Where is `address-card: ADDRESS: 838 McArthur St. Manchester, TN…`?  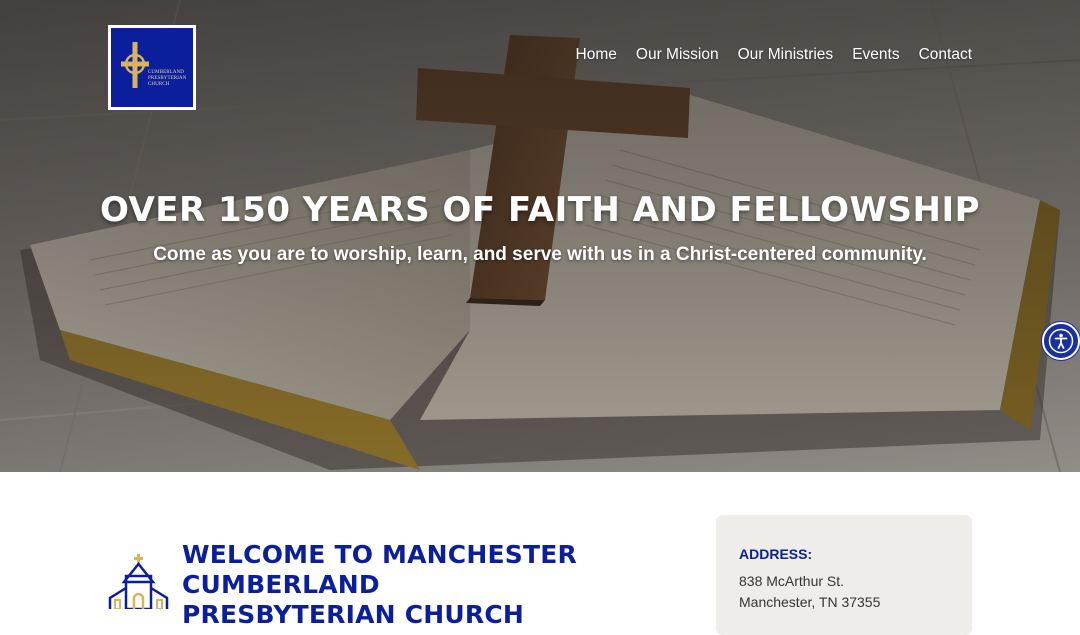
address-card: ADDRESS: 838 McArthur St. Manchester, TN… is located at coordinates (844, 575).